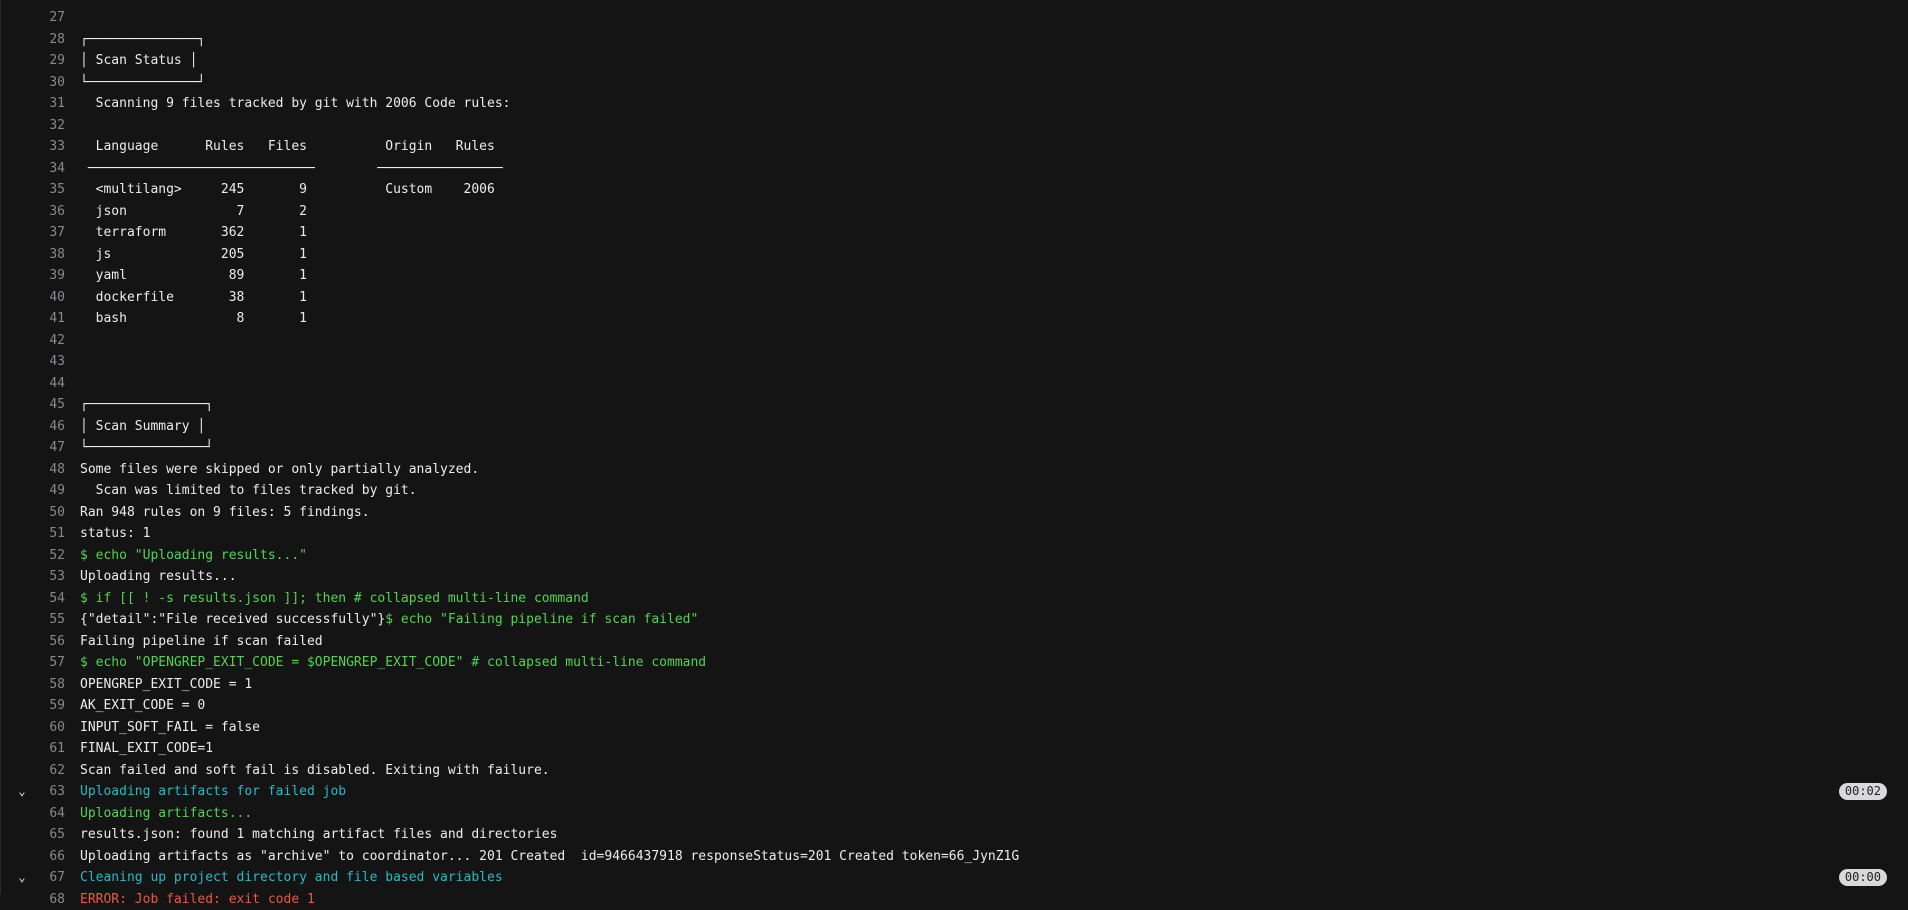 This screenshot has height=910, width=1908. Describe the element at coordinates (47, 233) in the screenshot. I see `line-number: 37` at that location.